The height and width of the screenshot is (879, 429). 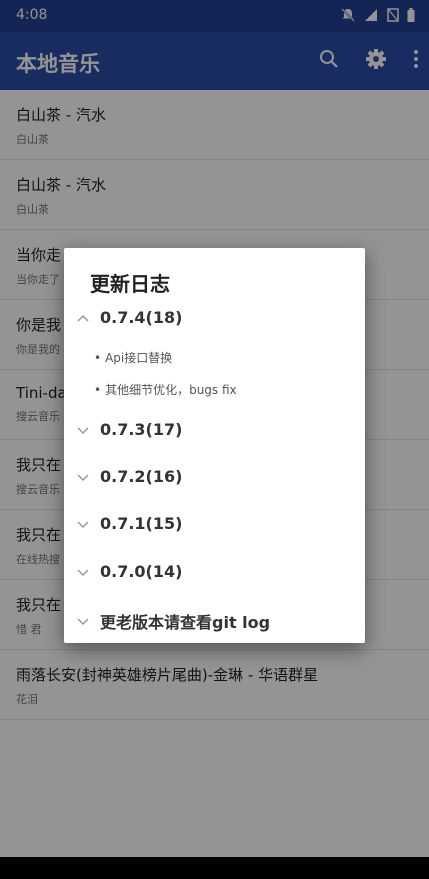 I want to click on version-label: 0.7.0(14), so click(x=141, y=571).